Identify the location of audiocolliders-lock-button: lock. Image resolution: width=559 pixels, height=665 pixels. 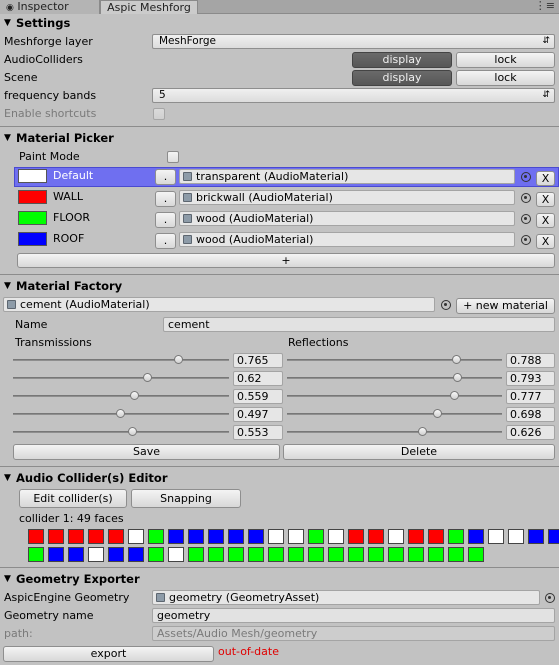
(505, 60).